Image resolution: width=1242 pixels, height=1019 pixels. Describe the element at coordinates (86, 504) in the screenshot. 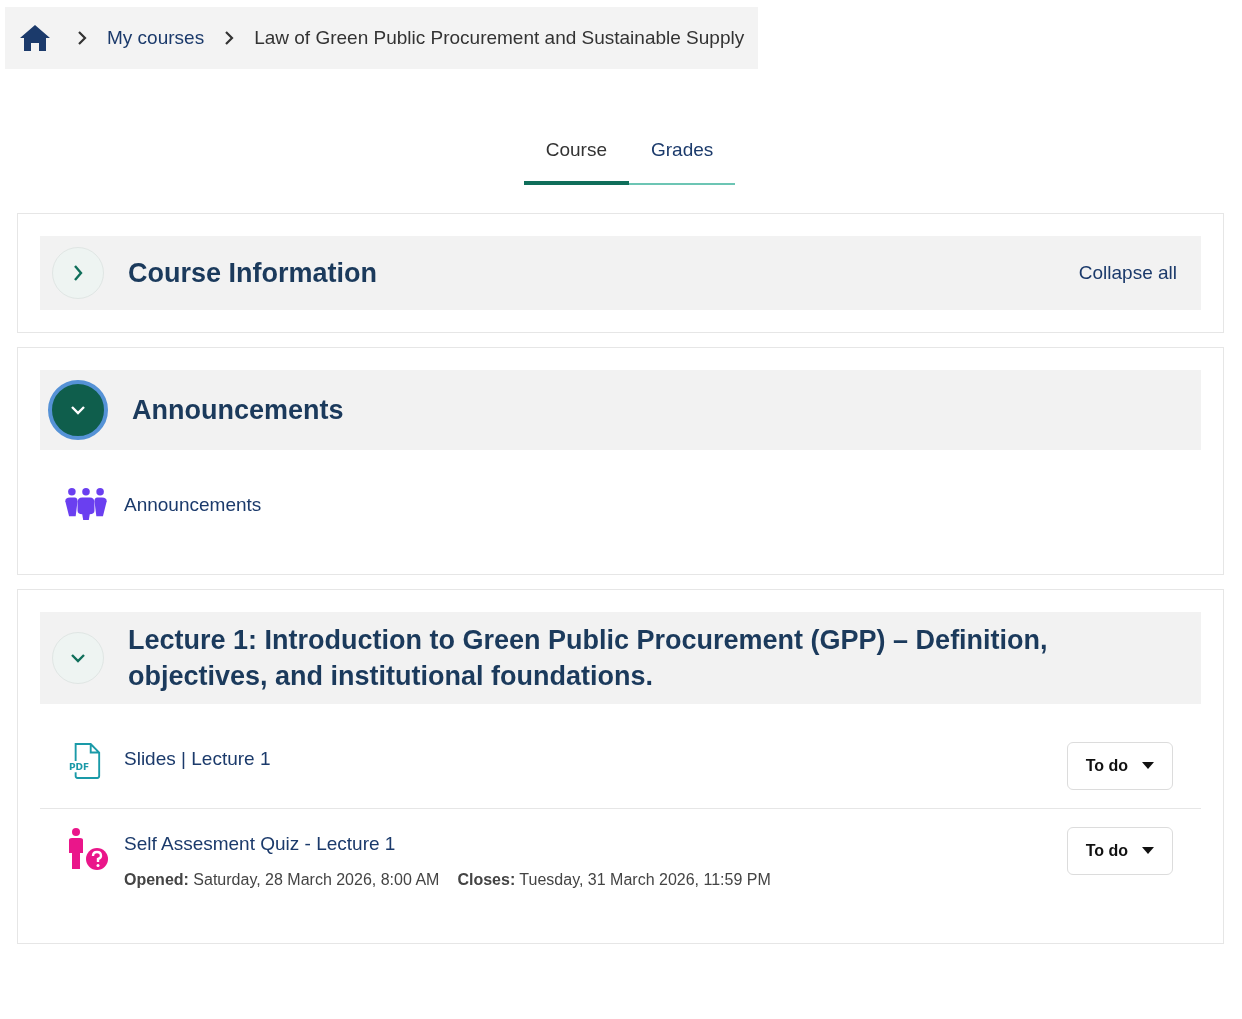

I see `people-group-icon` at that location.